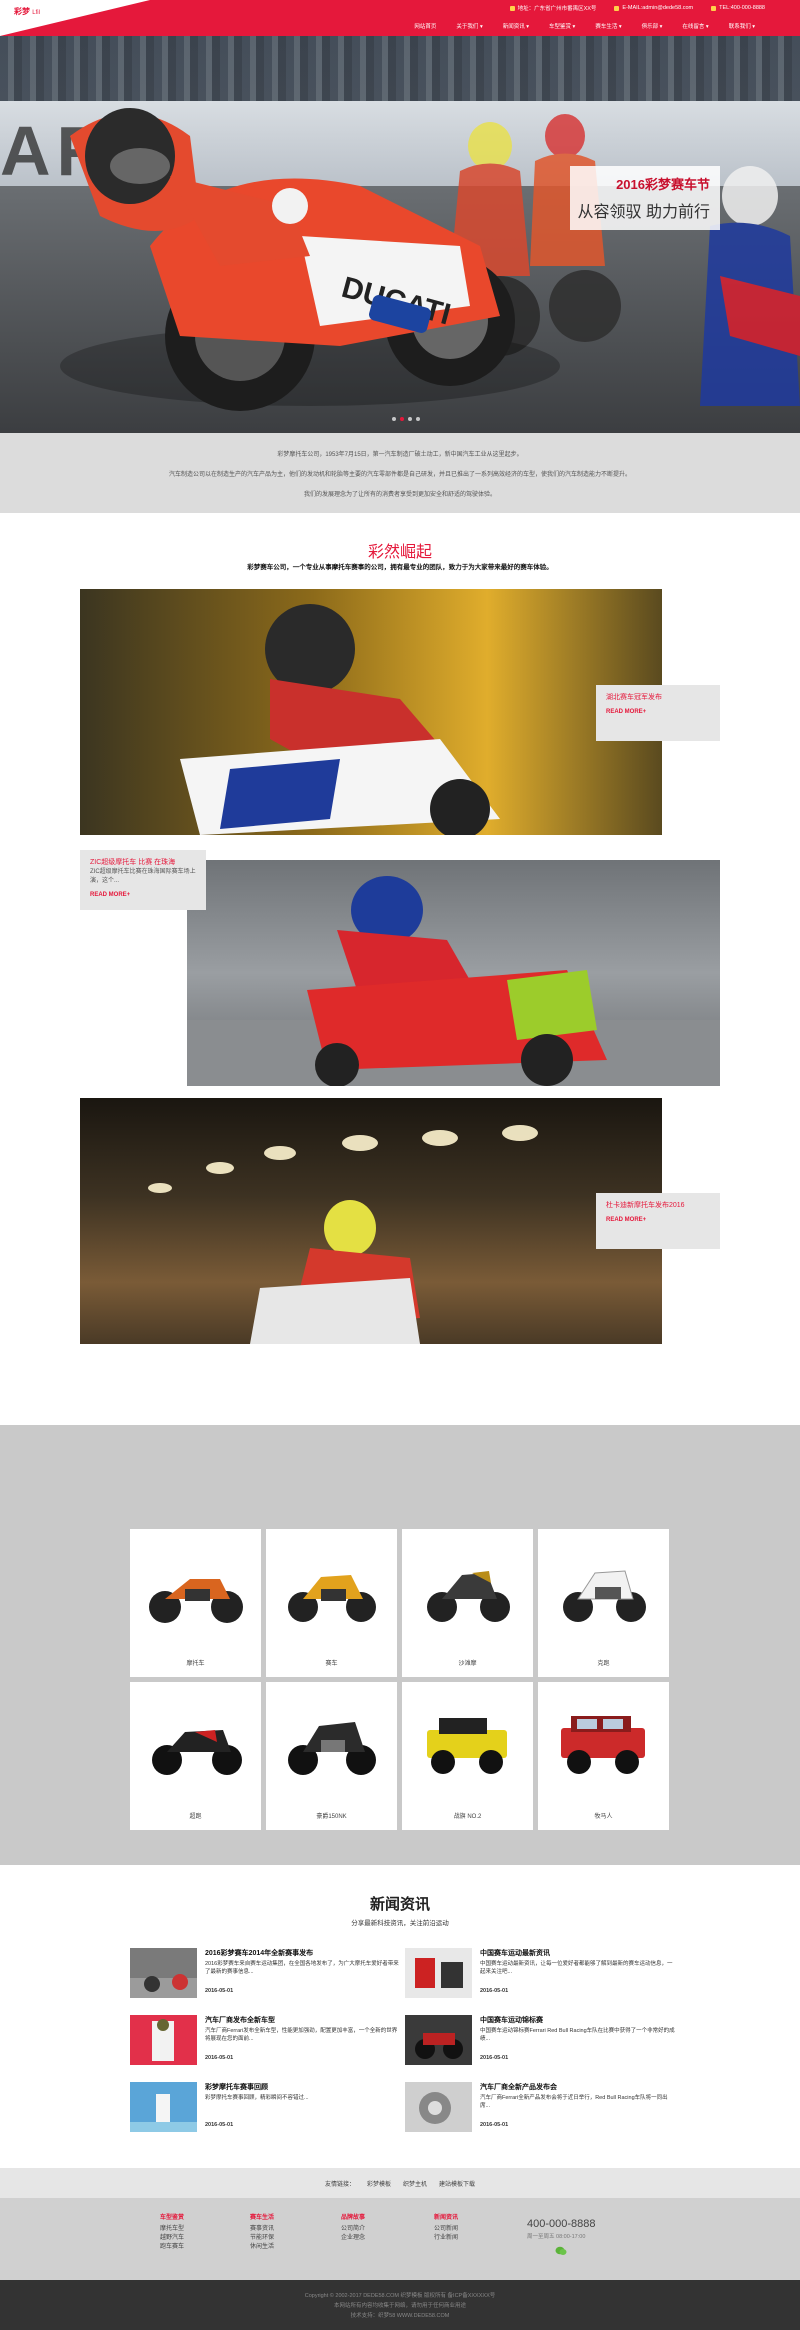 This screenshot has height=2330, width=800. Describe the element at coordinates (457, 2183) in the screenshot. I see `friend-link: 建站模板下载` at that location.